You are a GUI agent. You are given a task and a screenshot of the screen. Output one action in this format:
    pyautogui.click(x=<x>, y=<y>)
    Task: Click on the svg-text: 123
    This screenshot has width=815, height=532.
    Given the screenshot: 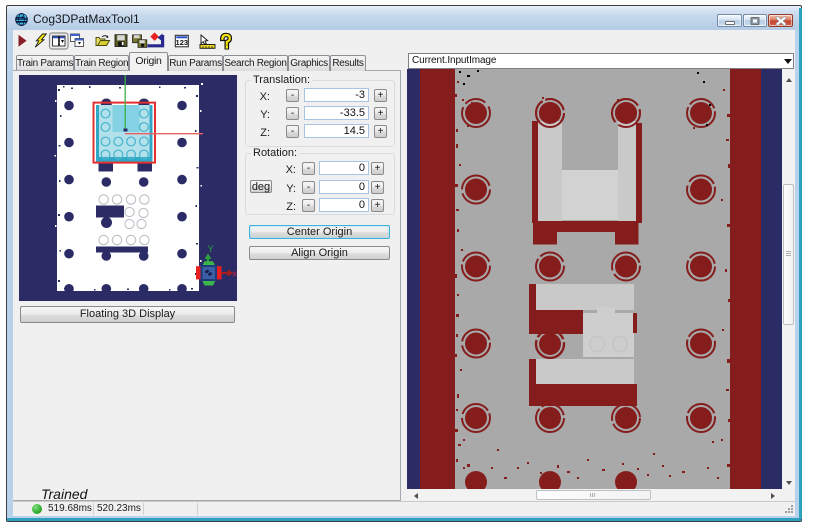 What is the action you would take?
    pyautogui.click(x=182, y=42)
    